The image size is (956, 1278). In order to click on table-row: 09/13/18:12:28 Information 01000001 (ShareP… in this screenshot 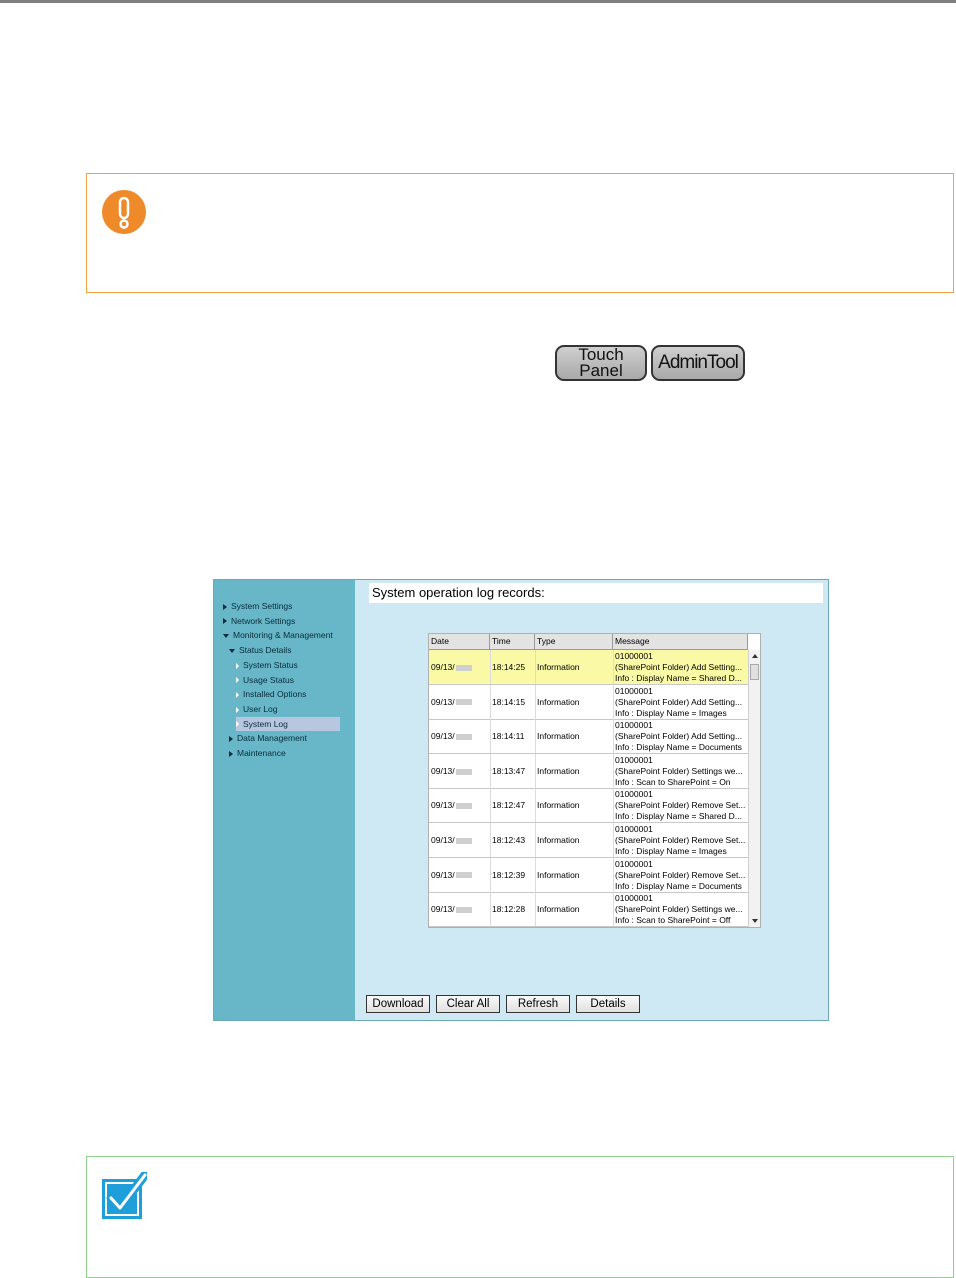, I will do `click(588, 909)`.